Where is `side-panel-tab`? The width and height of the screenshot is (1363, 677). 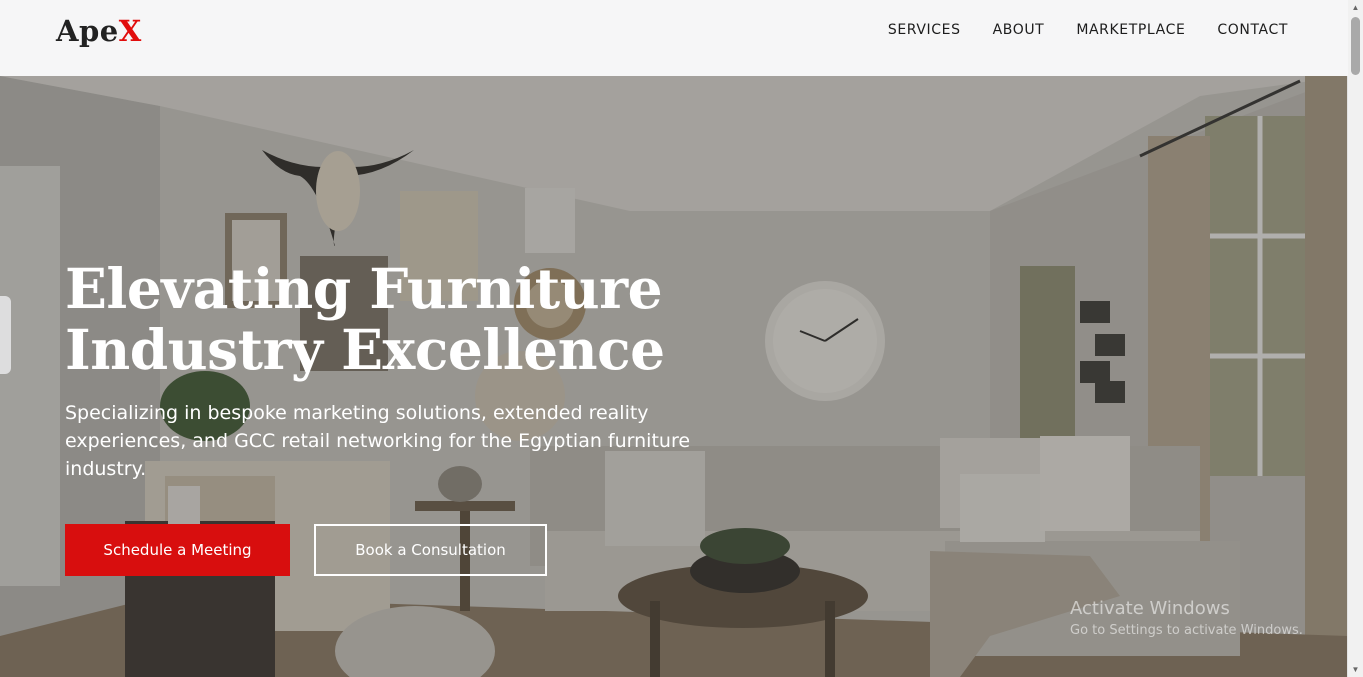 side-panel-tab is located at coordinates (5, 335).